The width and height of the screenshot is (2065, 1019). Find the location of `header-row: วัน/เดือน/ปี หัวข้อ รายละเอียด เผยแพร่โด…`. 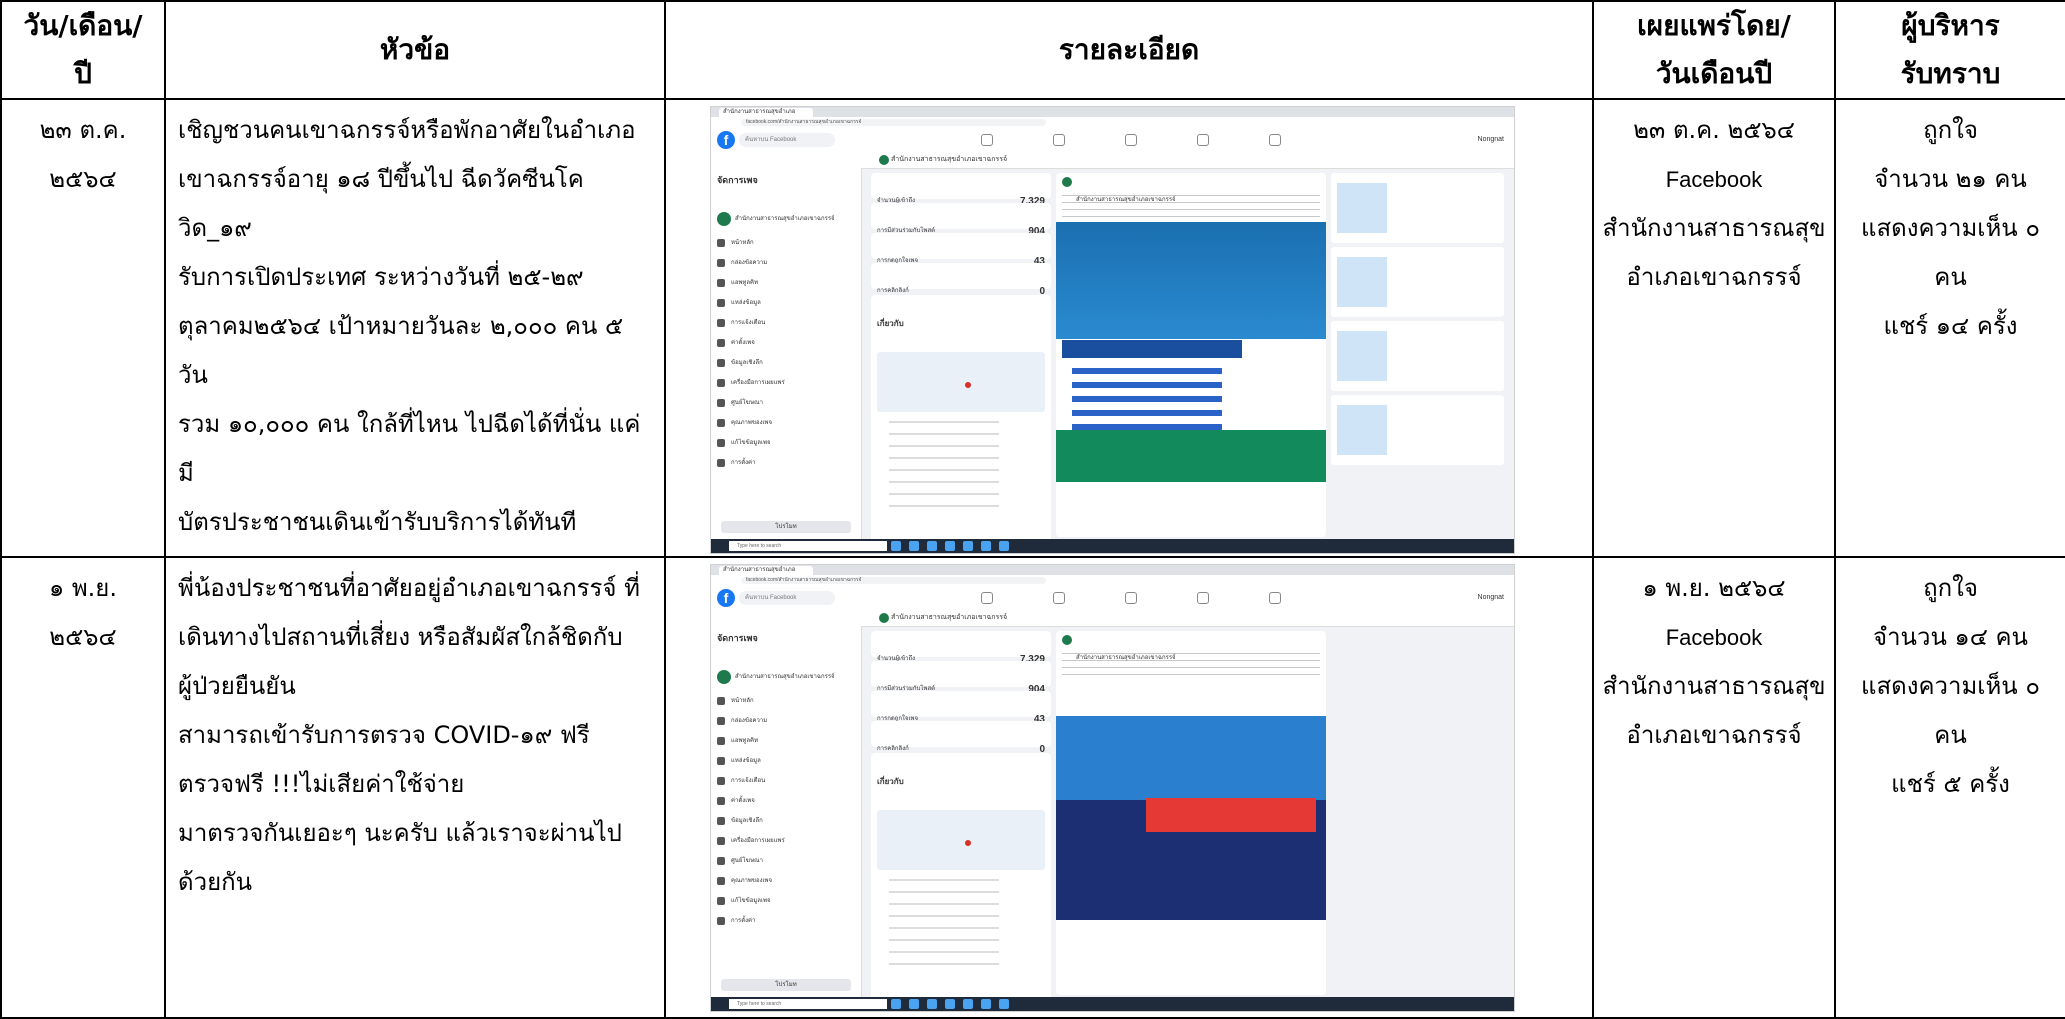

header-row: วัน/เดือน/ปี หัวข้อ รายละเอียด เผยแพร่โด… is located at coordinates (1032, 50).